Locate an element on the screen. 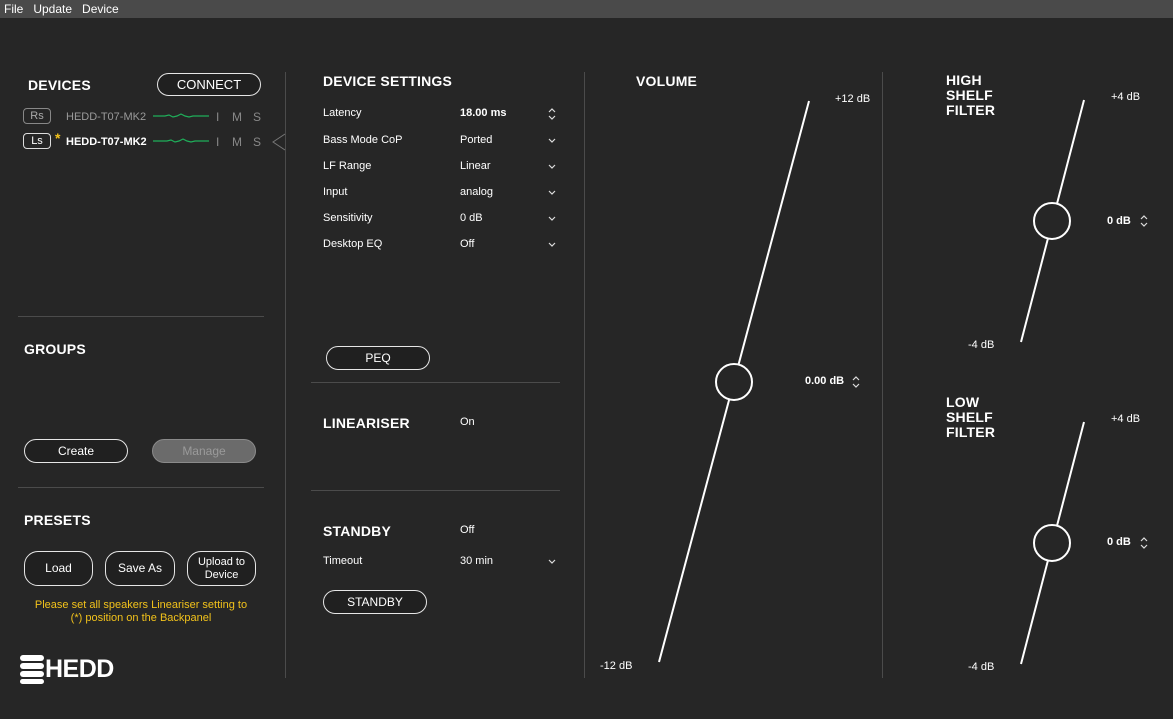 The width and height of the screenshot is (1173, 719). low-shelf-min-label: -4 dB is located at coordinates (981, 667).